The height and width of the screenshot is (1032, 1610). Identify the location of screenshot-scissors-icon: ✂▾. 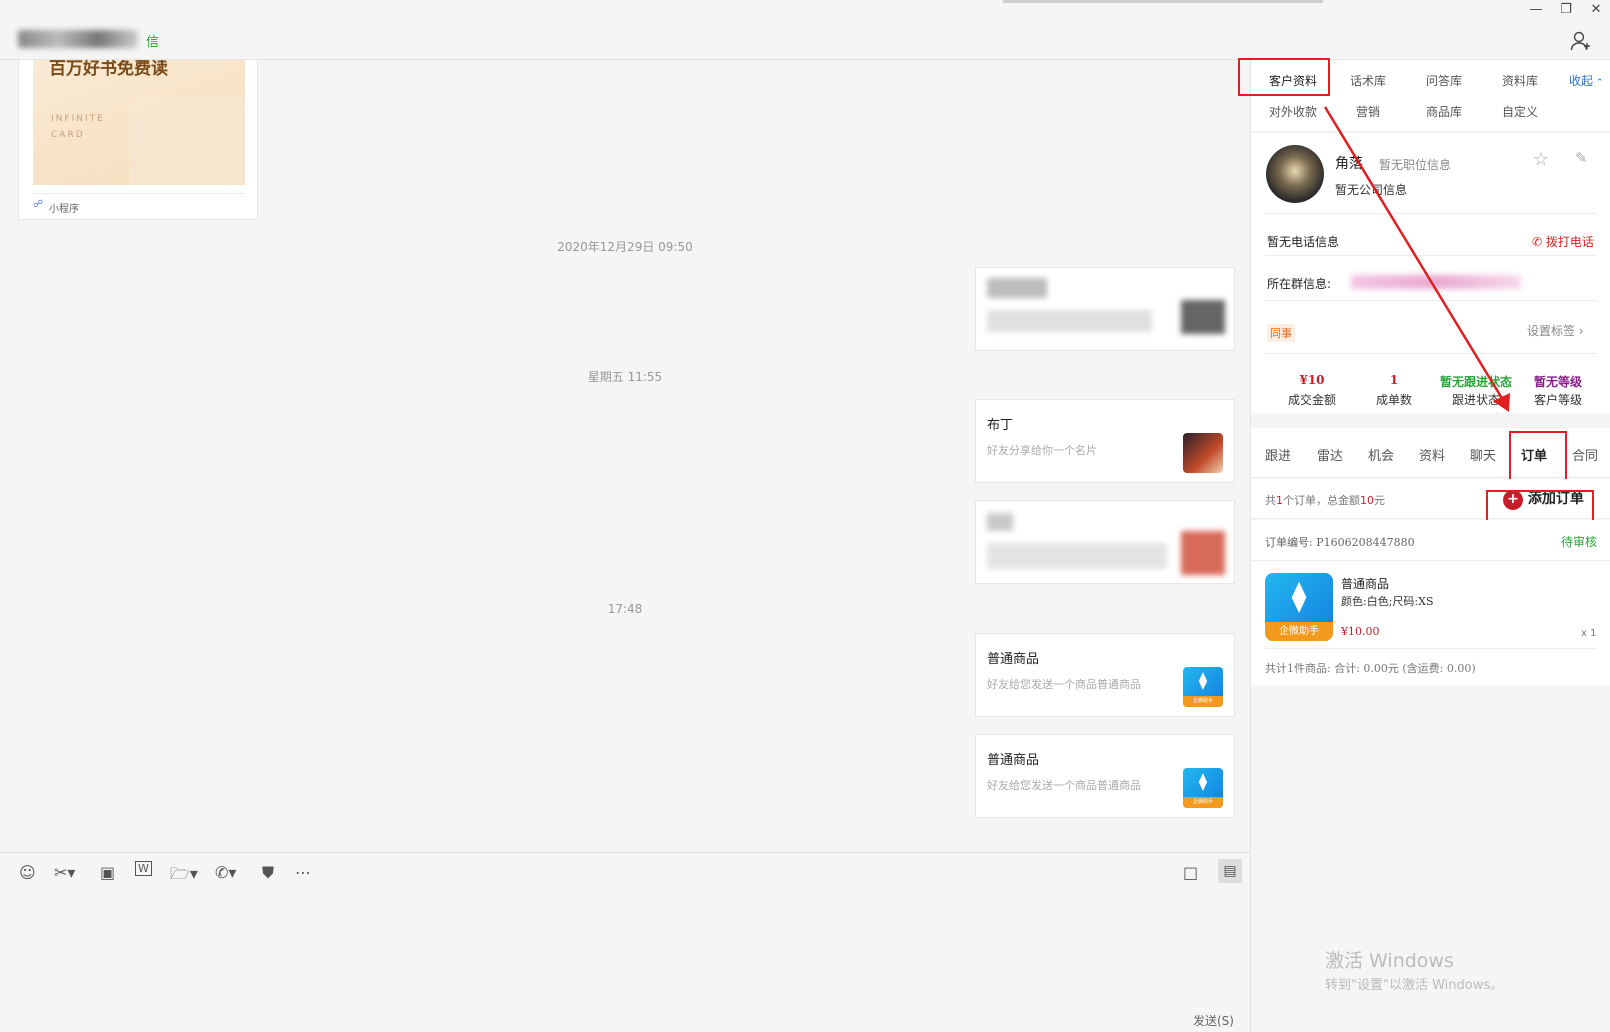
(64, 872).